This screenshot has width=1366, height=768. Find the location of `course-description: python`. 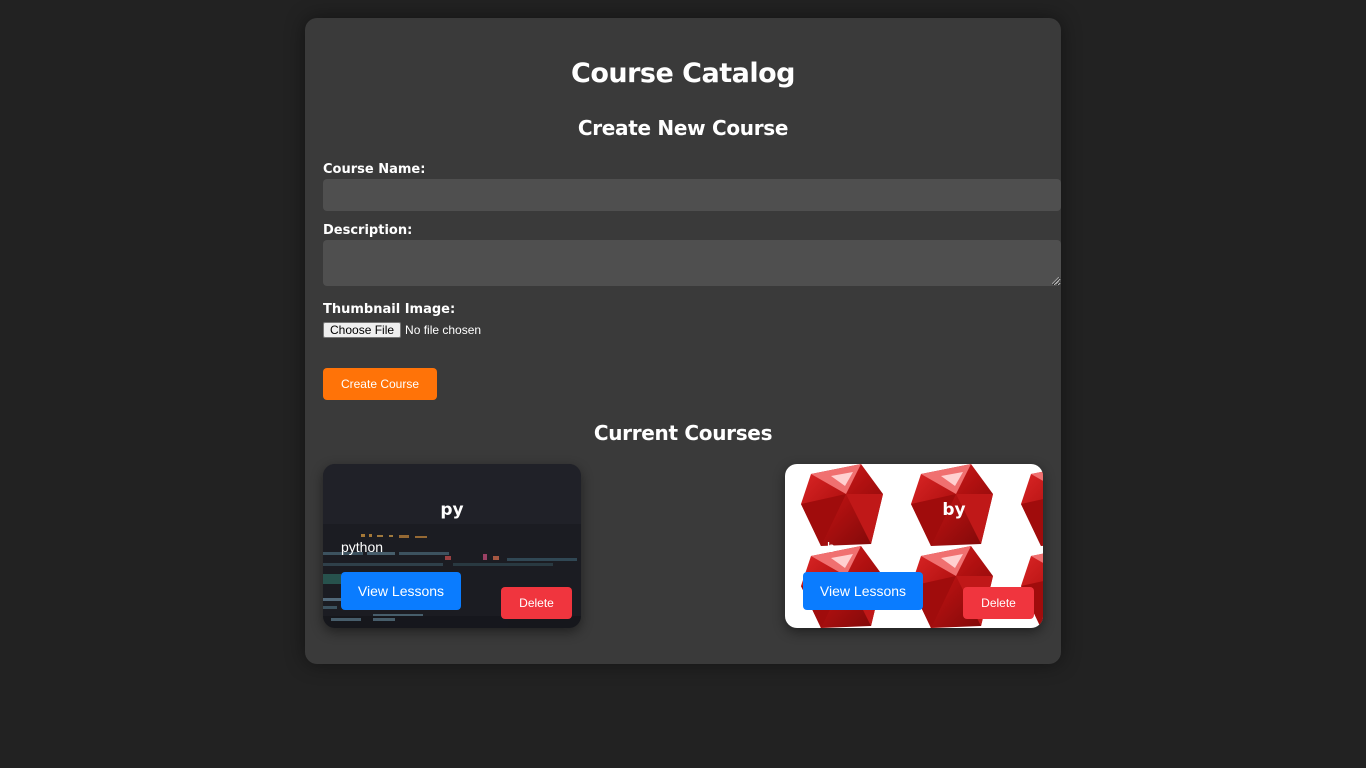

course-description: python is located at coordinates (362, 547).